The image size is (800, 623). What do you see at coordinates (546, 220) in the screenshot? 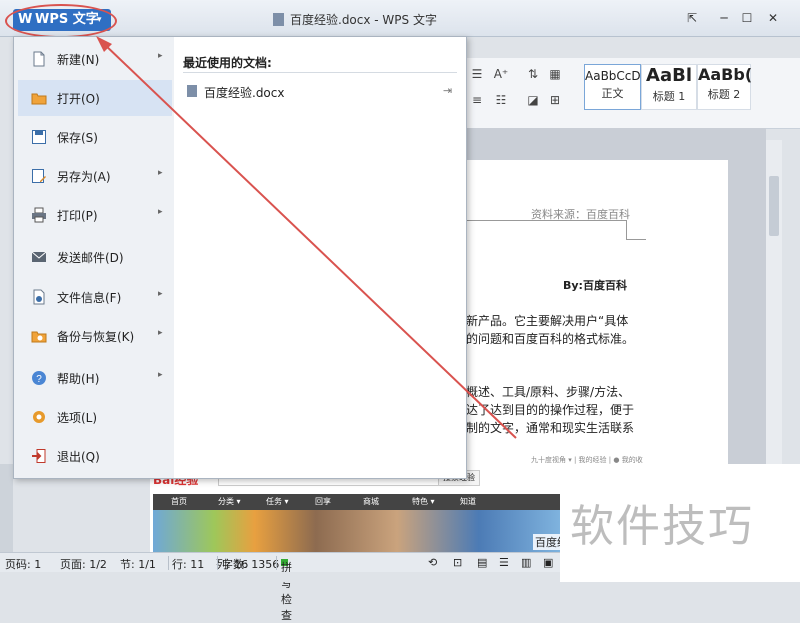
I see `header-rule` at bounding box center [546, 220].